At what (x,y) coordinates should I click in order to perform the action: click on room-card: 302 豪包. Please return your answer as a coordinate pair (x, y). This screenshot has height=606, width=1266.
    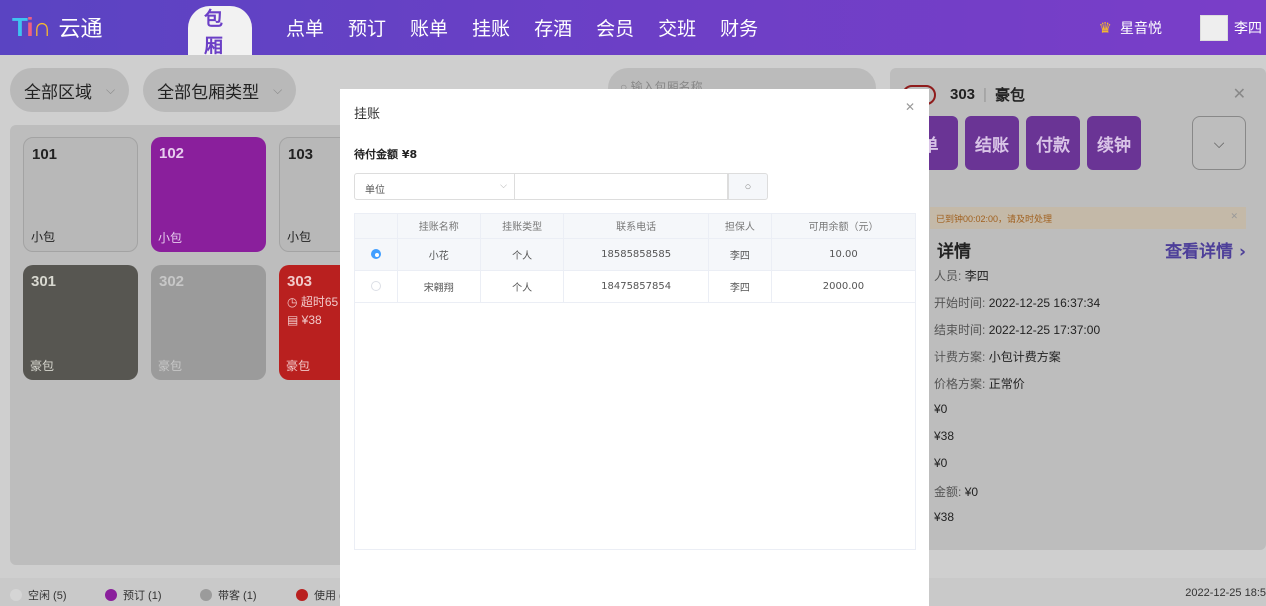
    Looking at the image, I should click on (208, 322).